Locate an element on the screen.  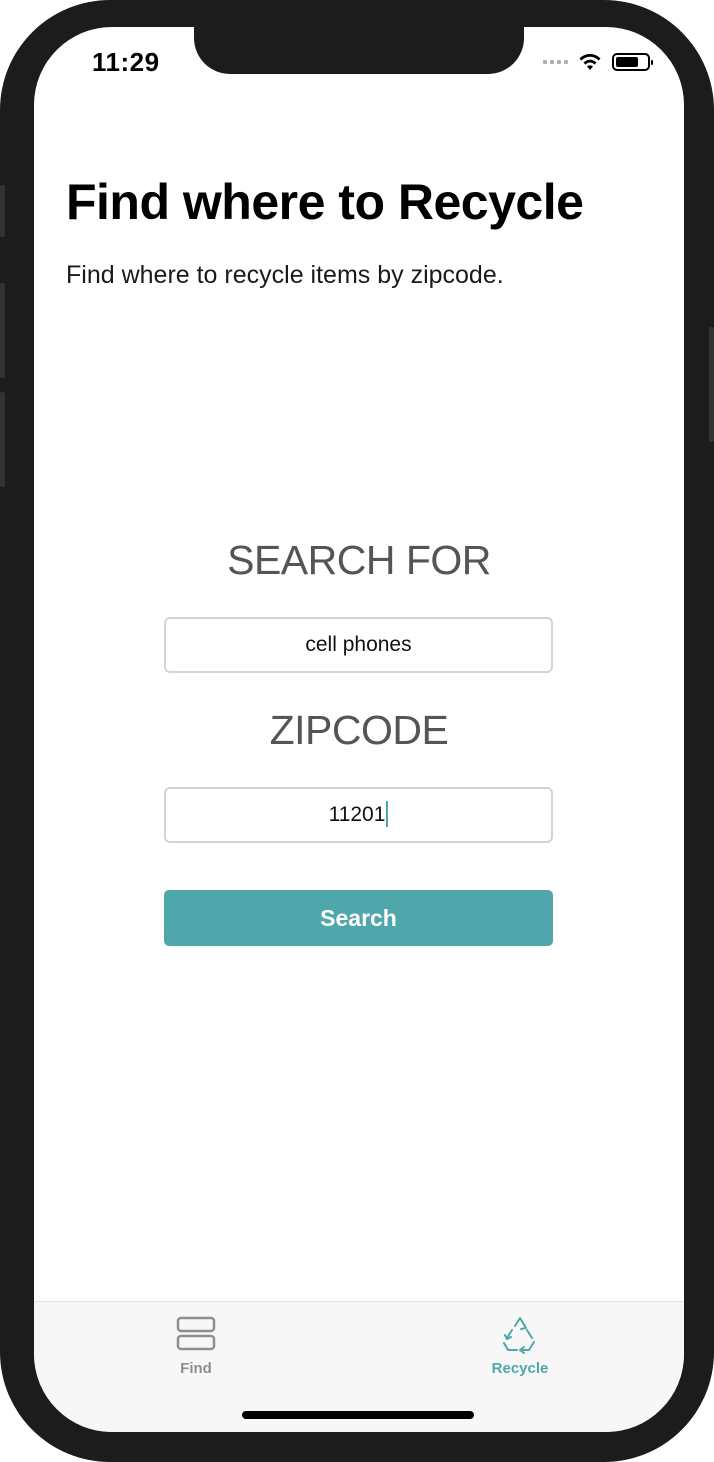
search-for-label: SEARCH FOR is located at coordinates (359, 560).